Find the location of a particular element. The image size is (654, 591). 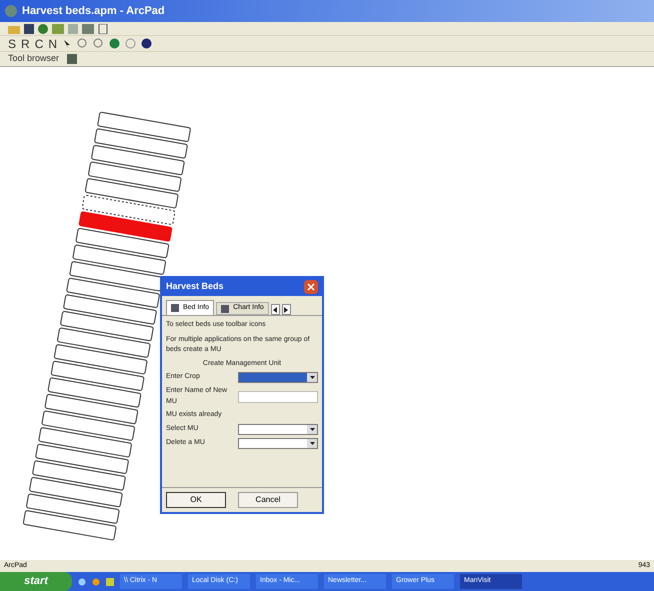

crop-dropdown is located at coordinates (278, 377).